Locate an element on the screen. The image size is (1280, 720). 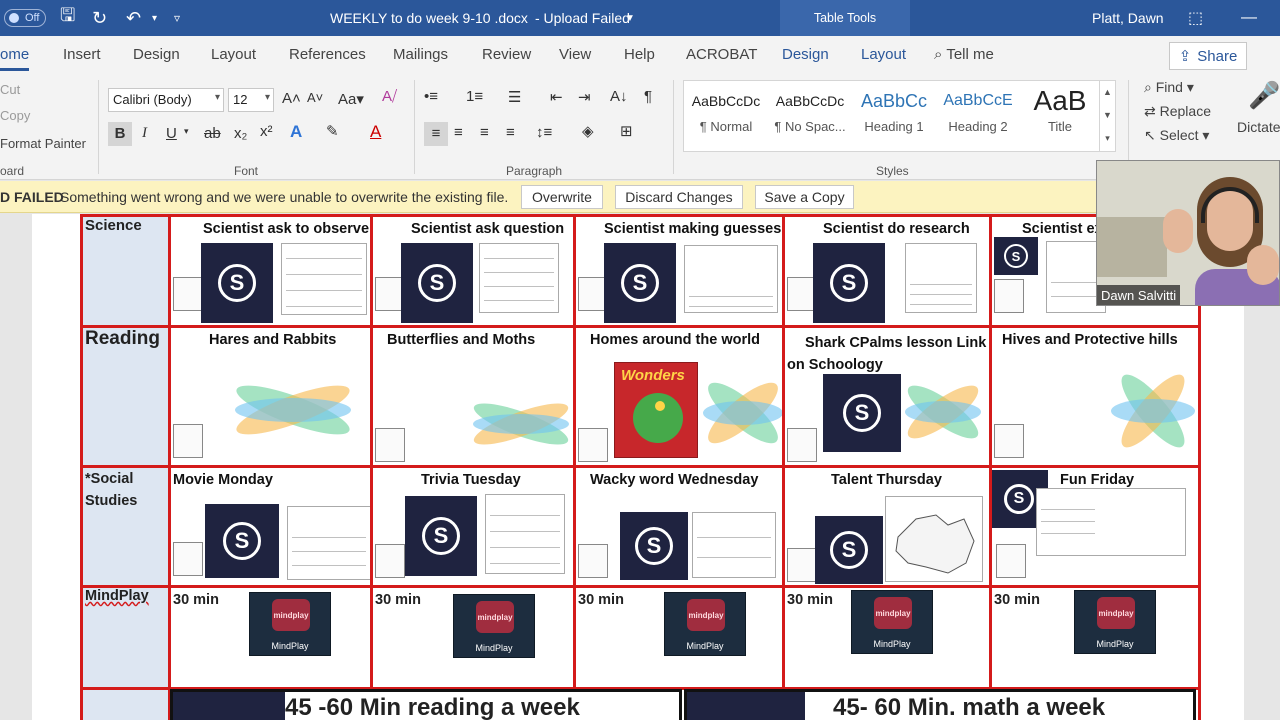
table-cell: Trivia Tuesday S is located at coordinates (473, 526).